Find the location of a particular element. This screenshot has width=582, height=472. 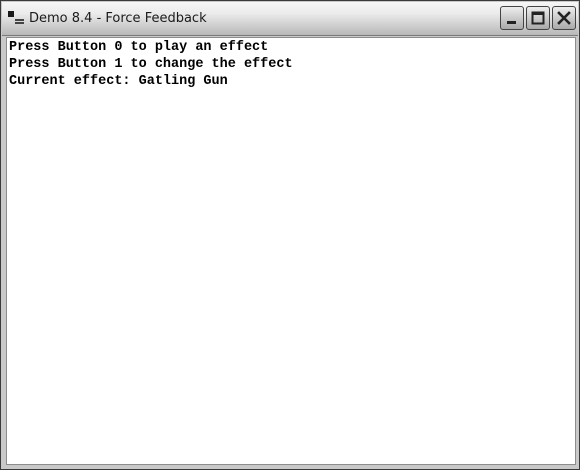

caption-buttons is located at coordinates (538, 19).